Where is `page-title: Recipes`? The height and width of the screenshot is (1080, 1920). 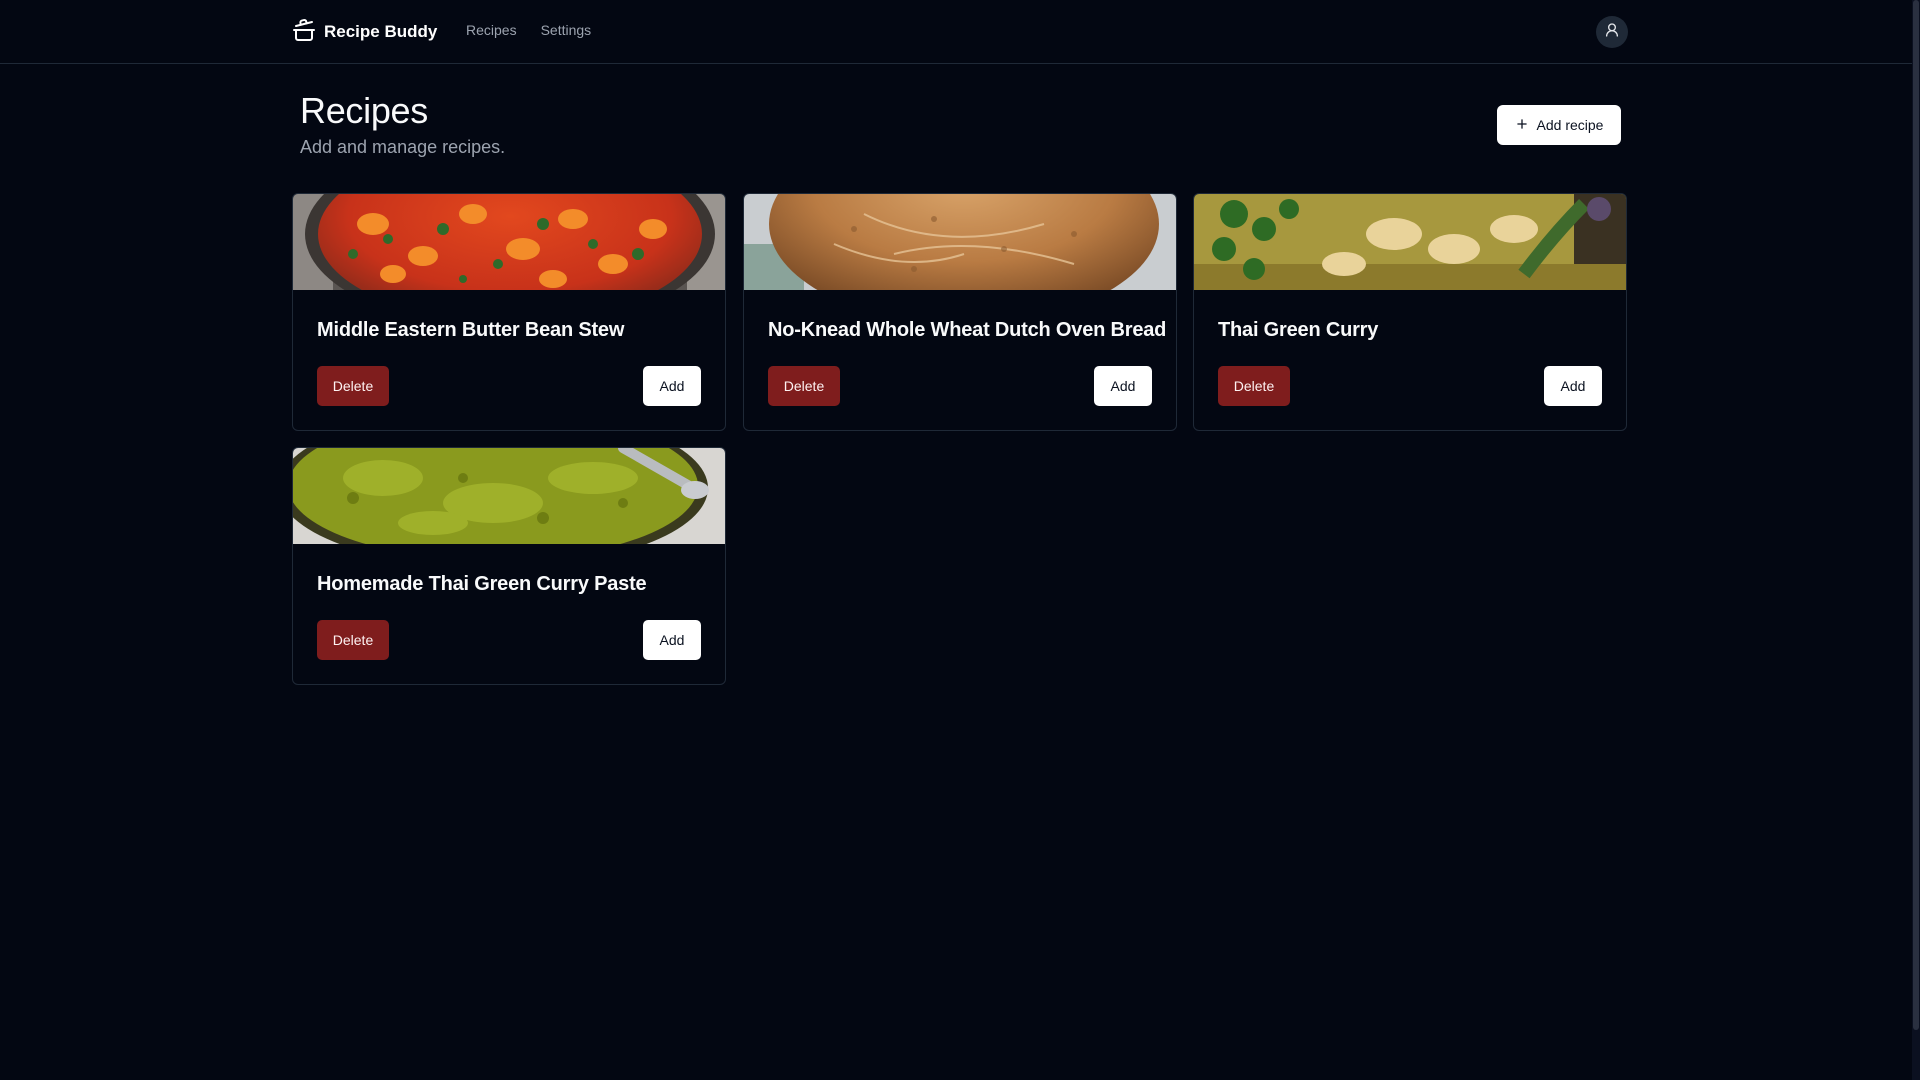 page-title: Recipes is located at coordinates (364, 110).